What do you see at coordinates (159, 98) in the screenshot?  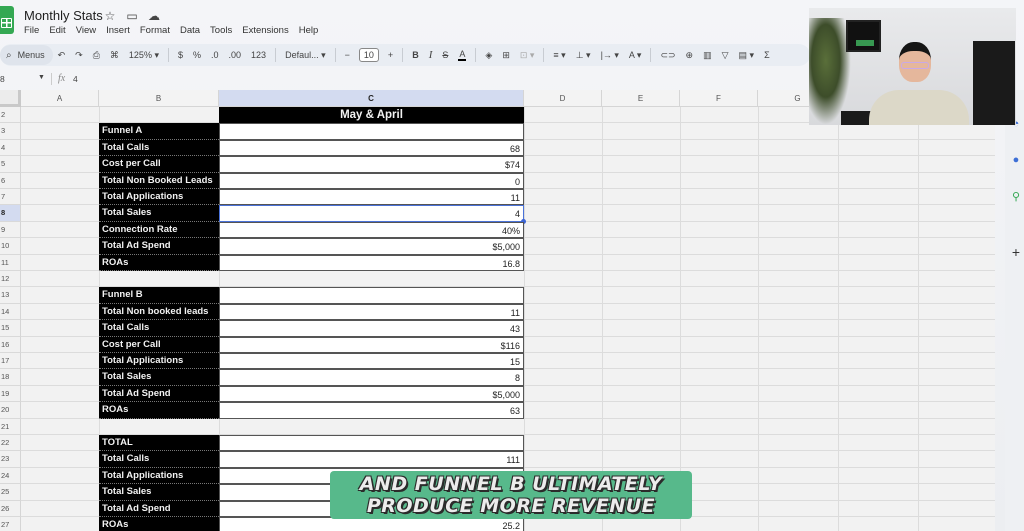 I see `column-header-b: B` at bounding box center [159, 98].